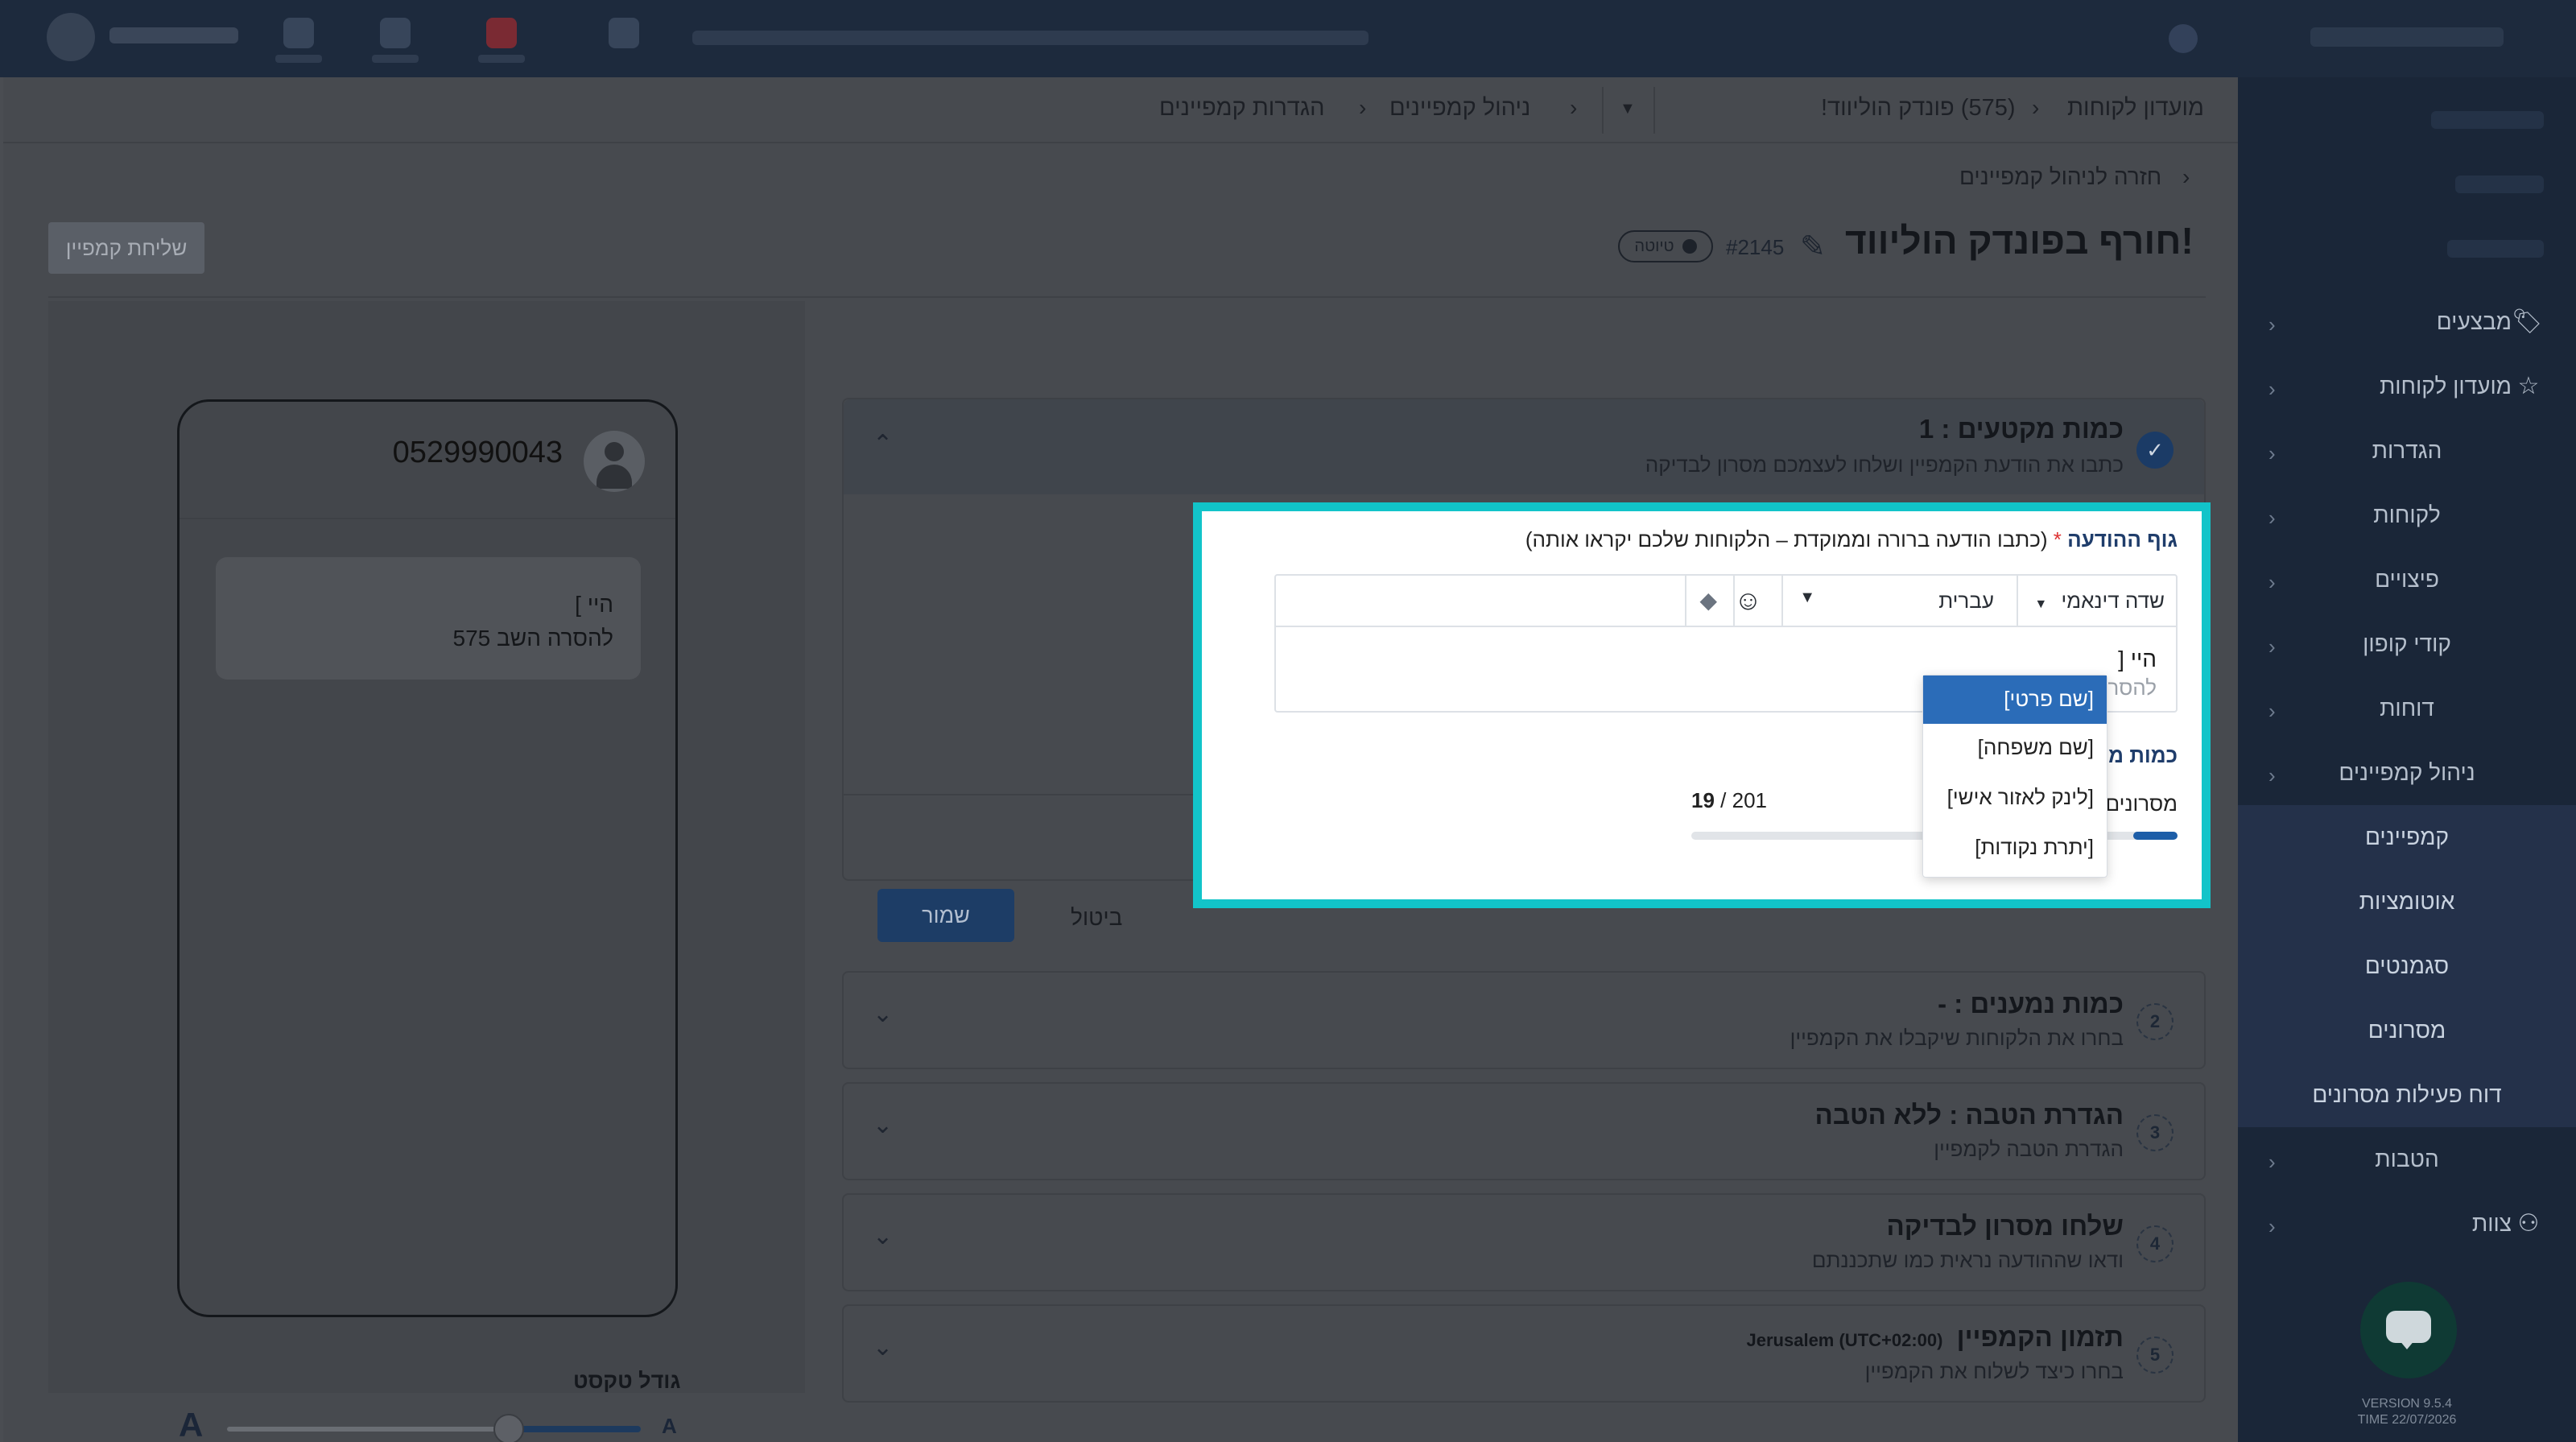  What do you see at coordinates (1689, 246) in the screenshot?
I see `status-dot` at bounding box center [1689, 246].